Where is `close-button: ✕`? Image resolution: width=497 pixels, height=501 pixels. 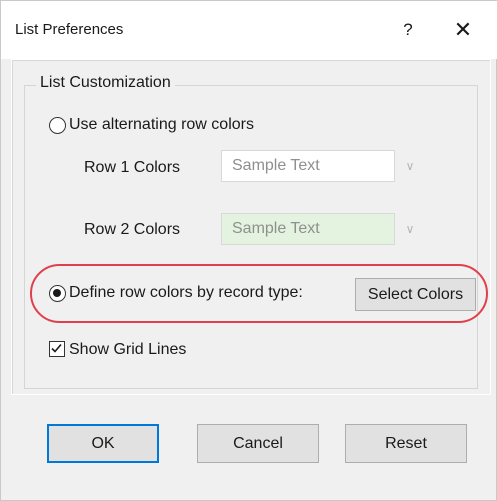 close-button: ✕ is located at coordinates (463, 30).